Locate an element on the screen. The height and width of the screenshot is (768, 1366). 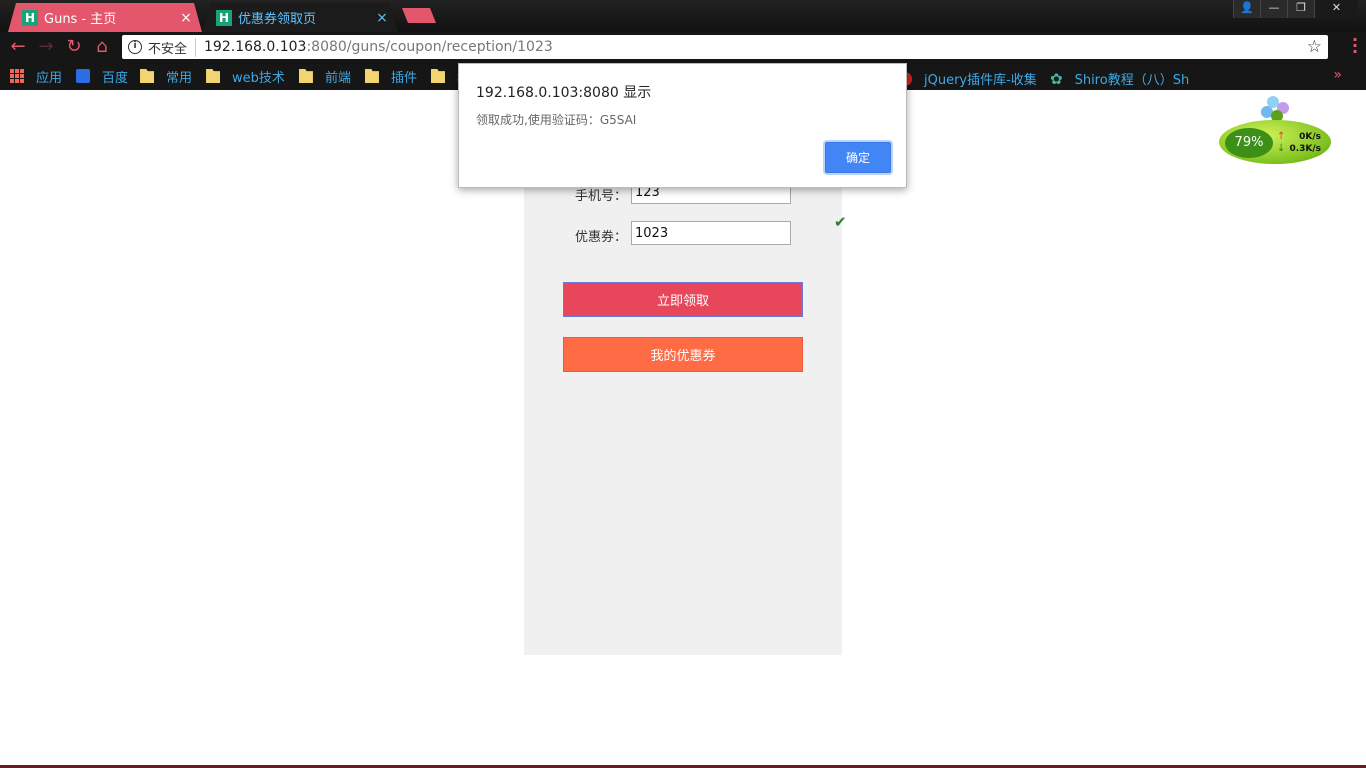
tab-guns-home: H Guns - 主页 × is located at coordinates (105, 17).